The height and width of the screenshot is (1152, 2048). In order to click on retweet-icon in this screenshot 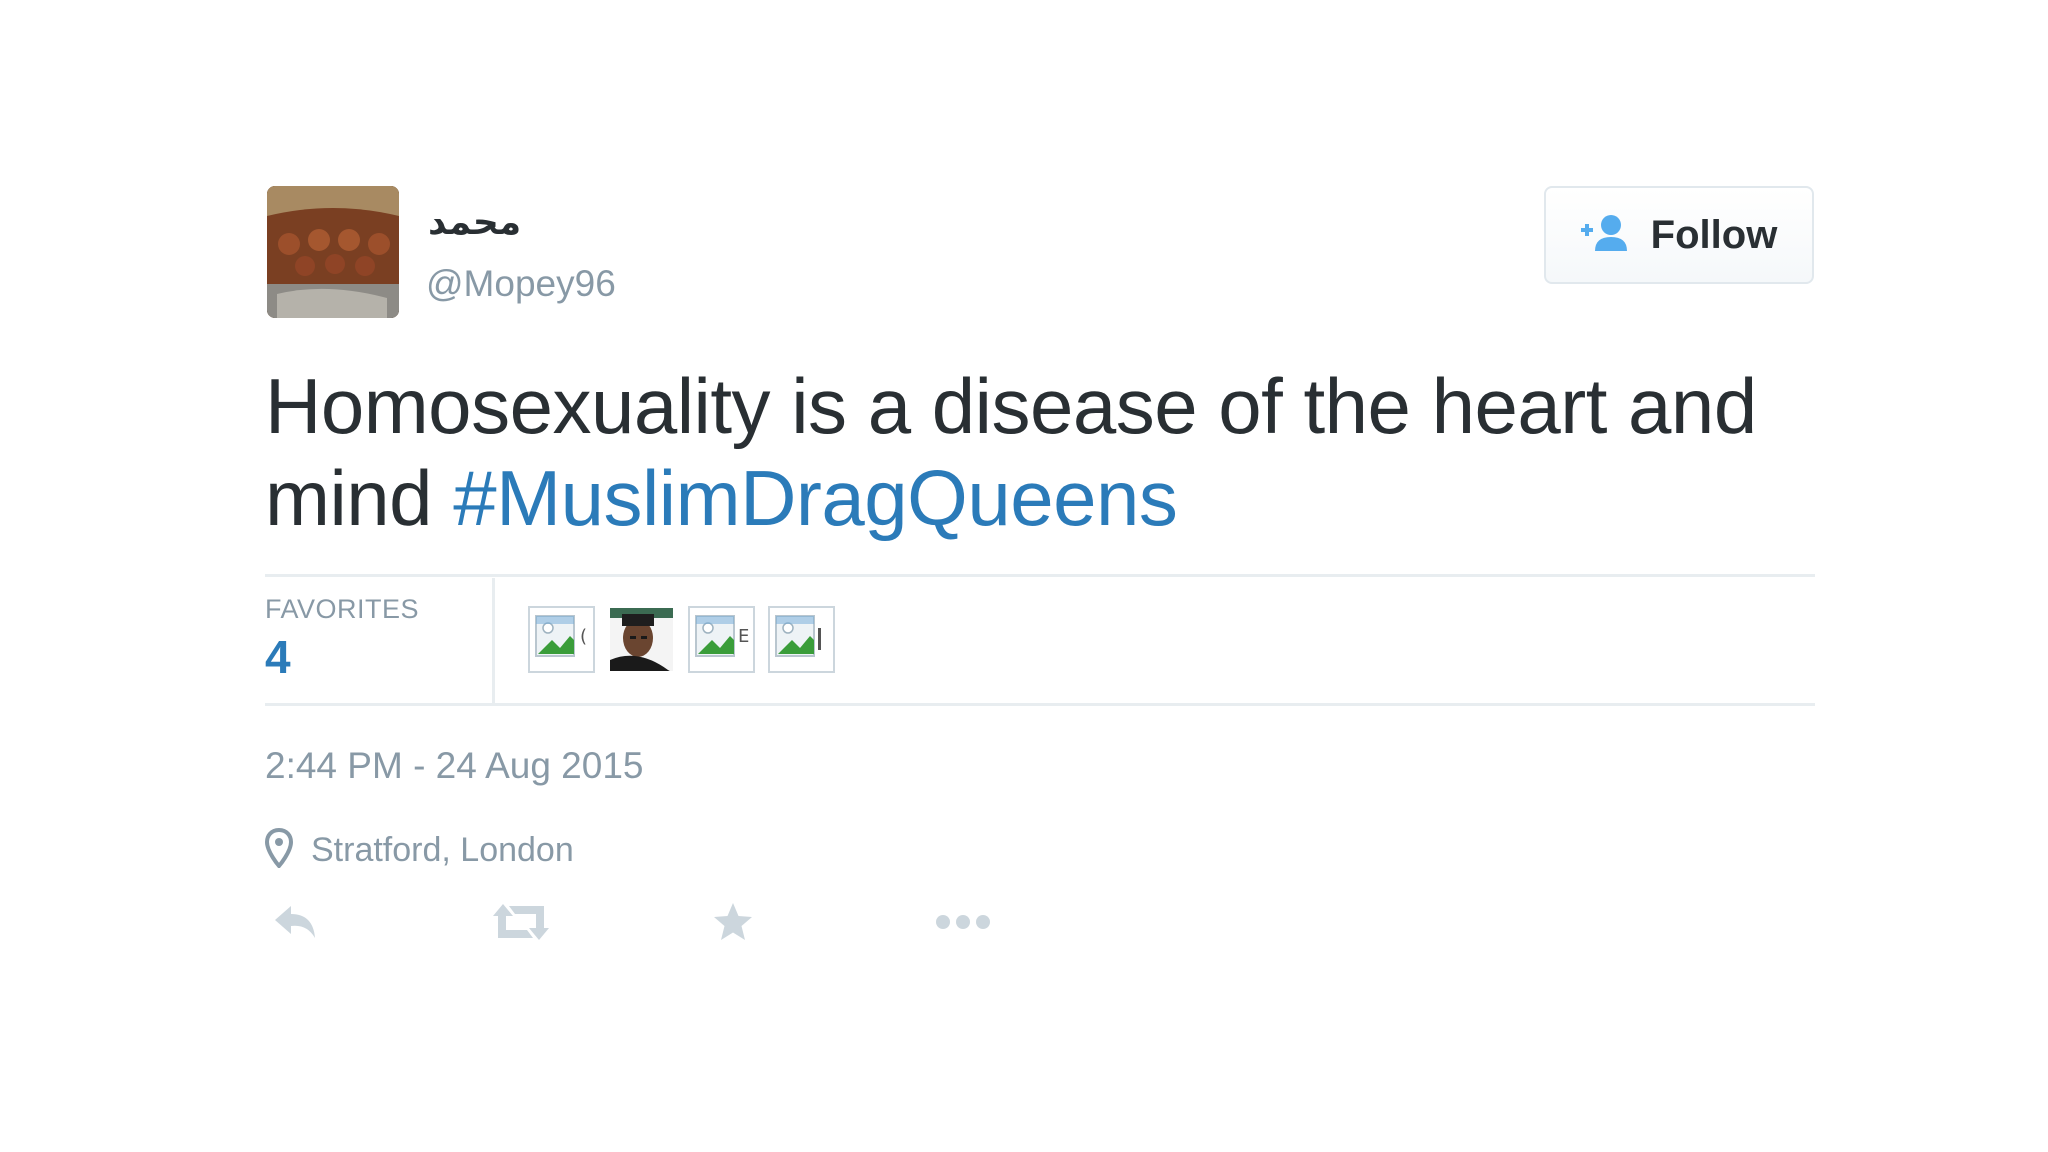, I will do `click(521, 926)`.